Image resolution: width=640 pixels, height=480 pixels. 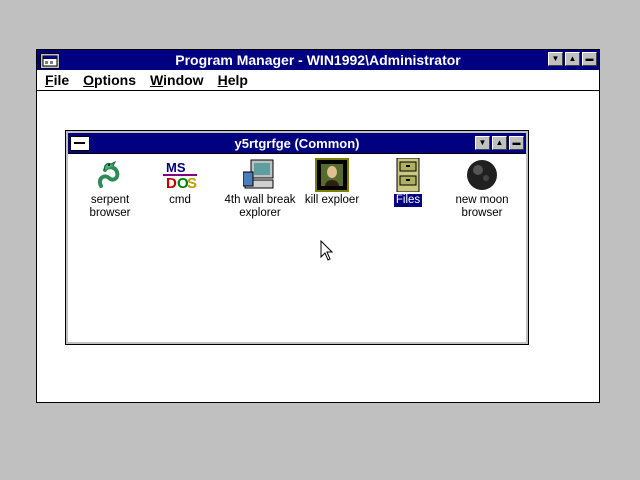 I want to click on serpent-browser-label-line2: browser, so click(x=110, y=213).